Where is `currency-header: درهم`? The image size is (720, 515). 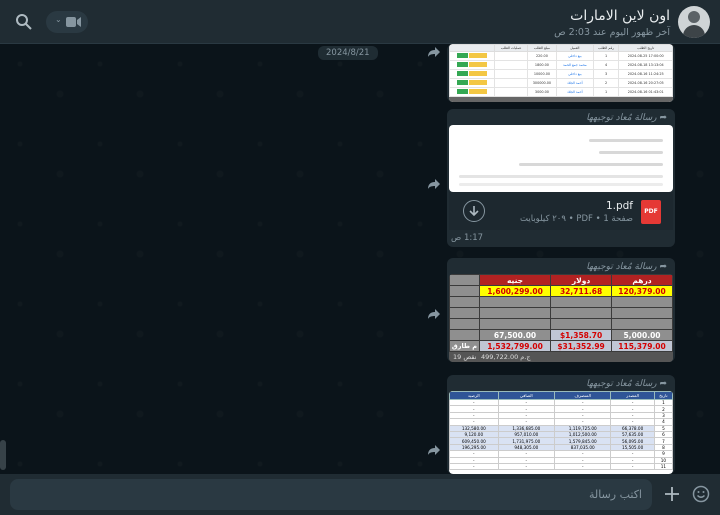
currency-header: درهم is located at coordinates (642, 280).